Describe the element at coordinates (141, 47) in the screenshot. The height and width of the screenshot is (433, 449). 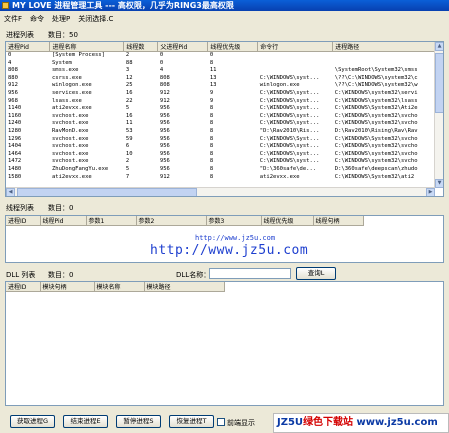
I see `col-threads: 线程数` at that location.